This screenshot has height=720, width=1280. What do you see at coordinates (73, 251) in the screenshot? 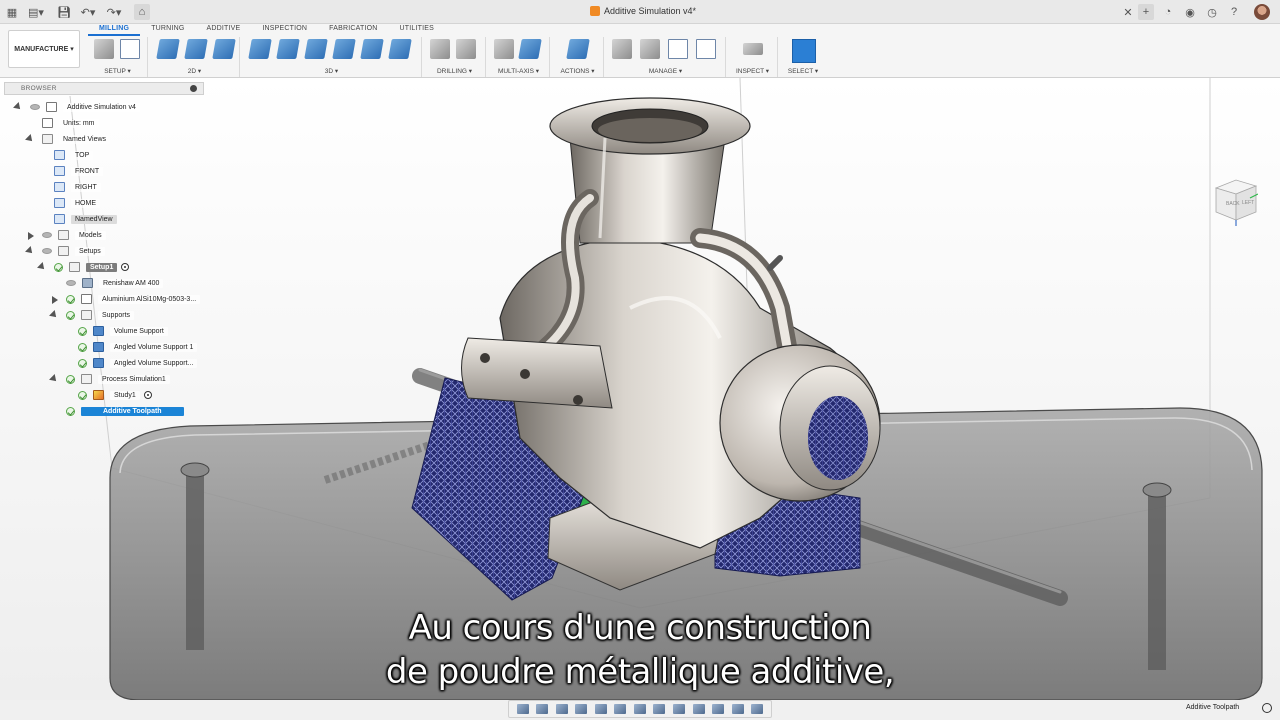
I see `tree-item-setups: Setups` at bounding box center [73, 251].